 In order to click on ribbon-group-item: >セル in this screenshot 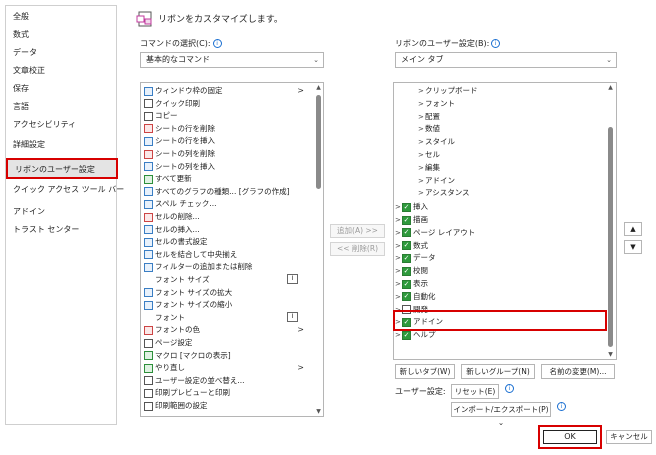, I will do `click(429, 155)`.